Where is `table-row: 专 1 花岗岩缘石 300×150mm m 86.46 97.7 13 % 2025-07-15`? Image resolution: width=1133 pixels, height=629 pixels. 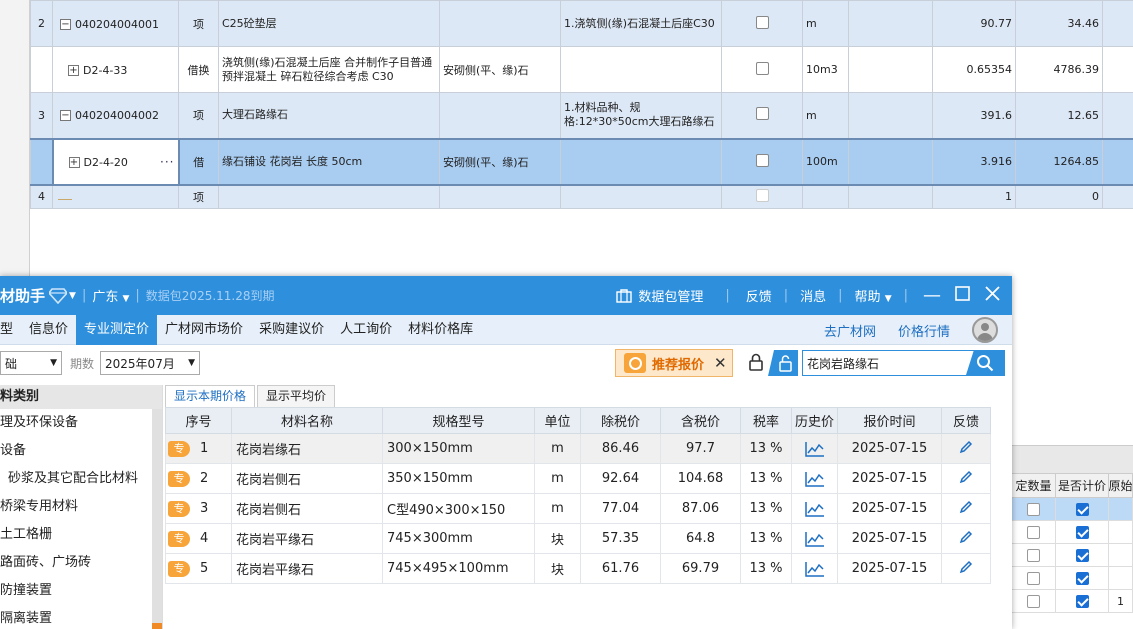
table-row: 专 1 花岗岩缘石 300×150mm m 86.46 97.7 13 % 2025-07-15 is located at coordinates (578, 448).